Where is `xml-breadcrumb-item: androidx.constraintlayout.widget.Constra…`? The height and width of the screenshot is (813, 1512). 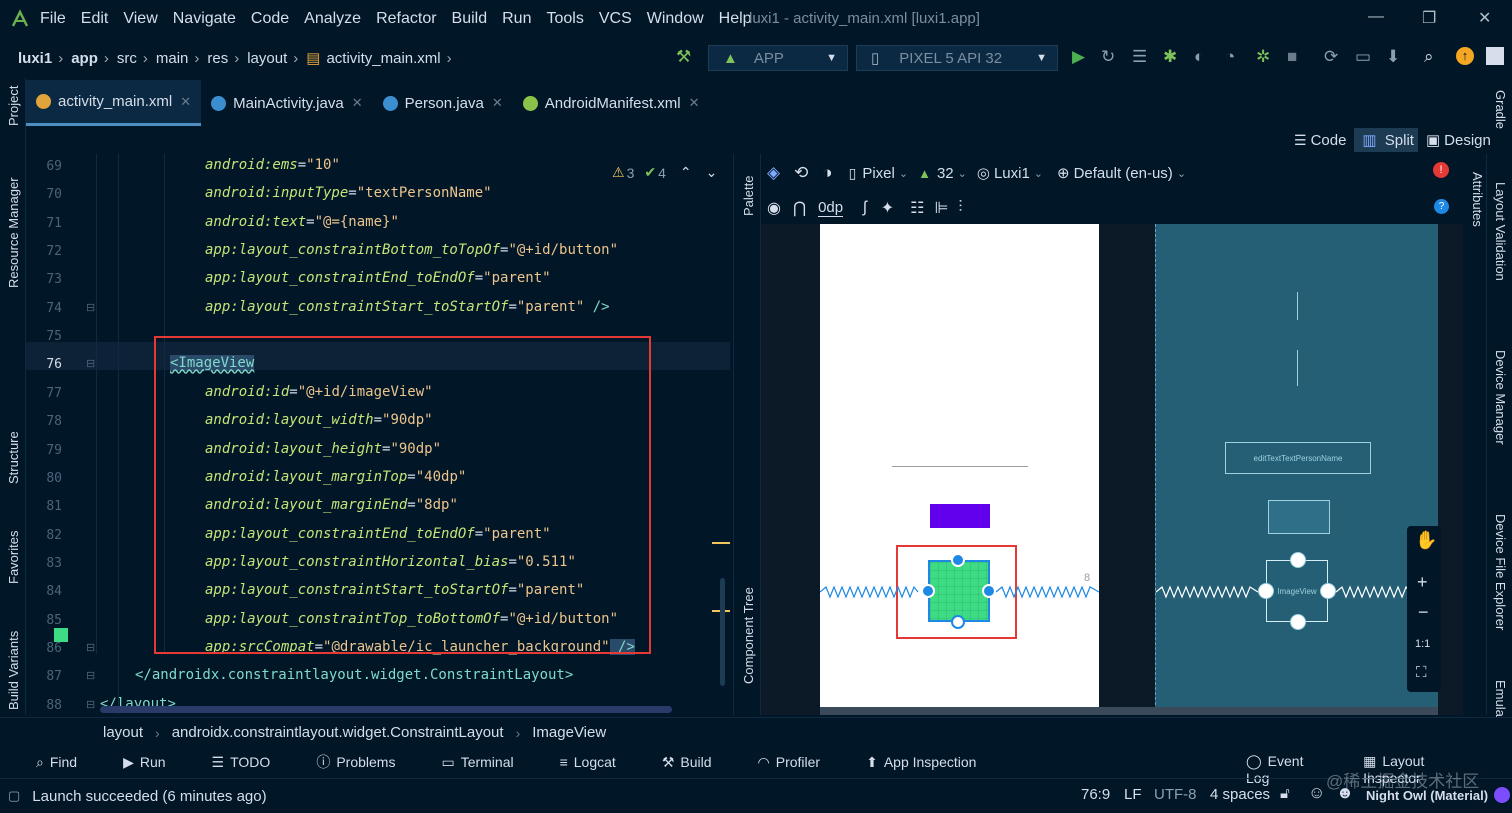 xml-breadcrumb-item: androidx.constraintlayout.widget.Constra… is located at coordinates (338, 732).